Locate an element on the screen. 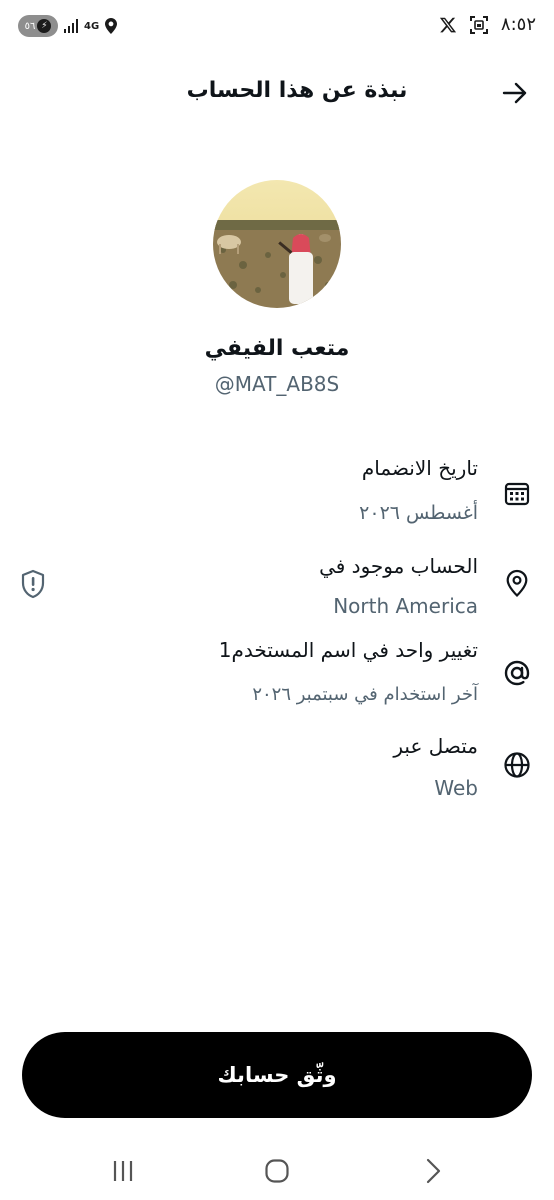  location-pin-icon is located at coordinates (517, 583).